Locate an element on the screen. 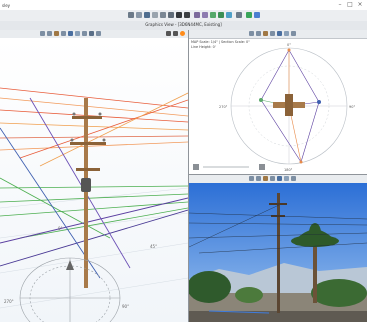  settings-icon is located at coordinates (213, 15).